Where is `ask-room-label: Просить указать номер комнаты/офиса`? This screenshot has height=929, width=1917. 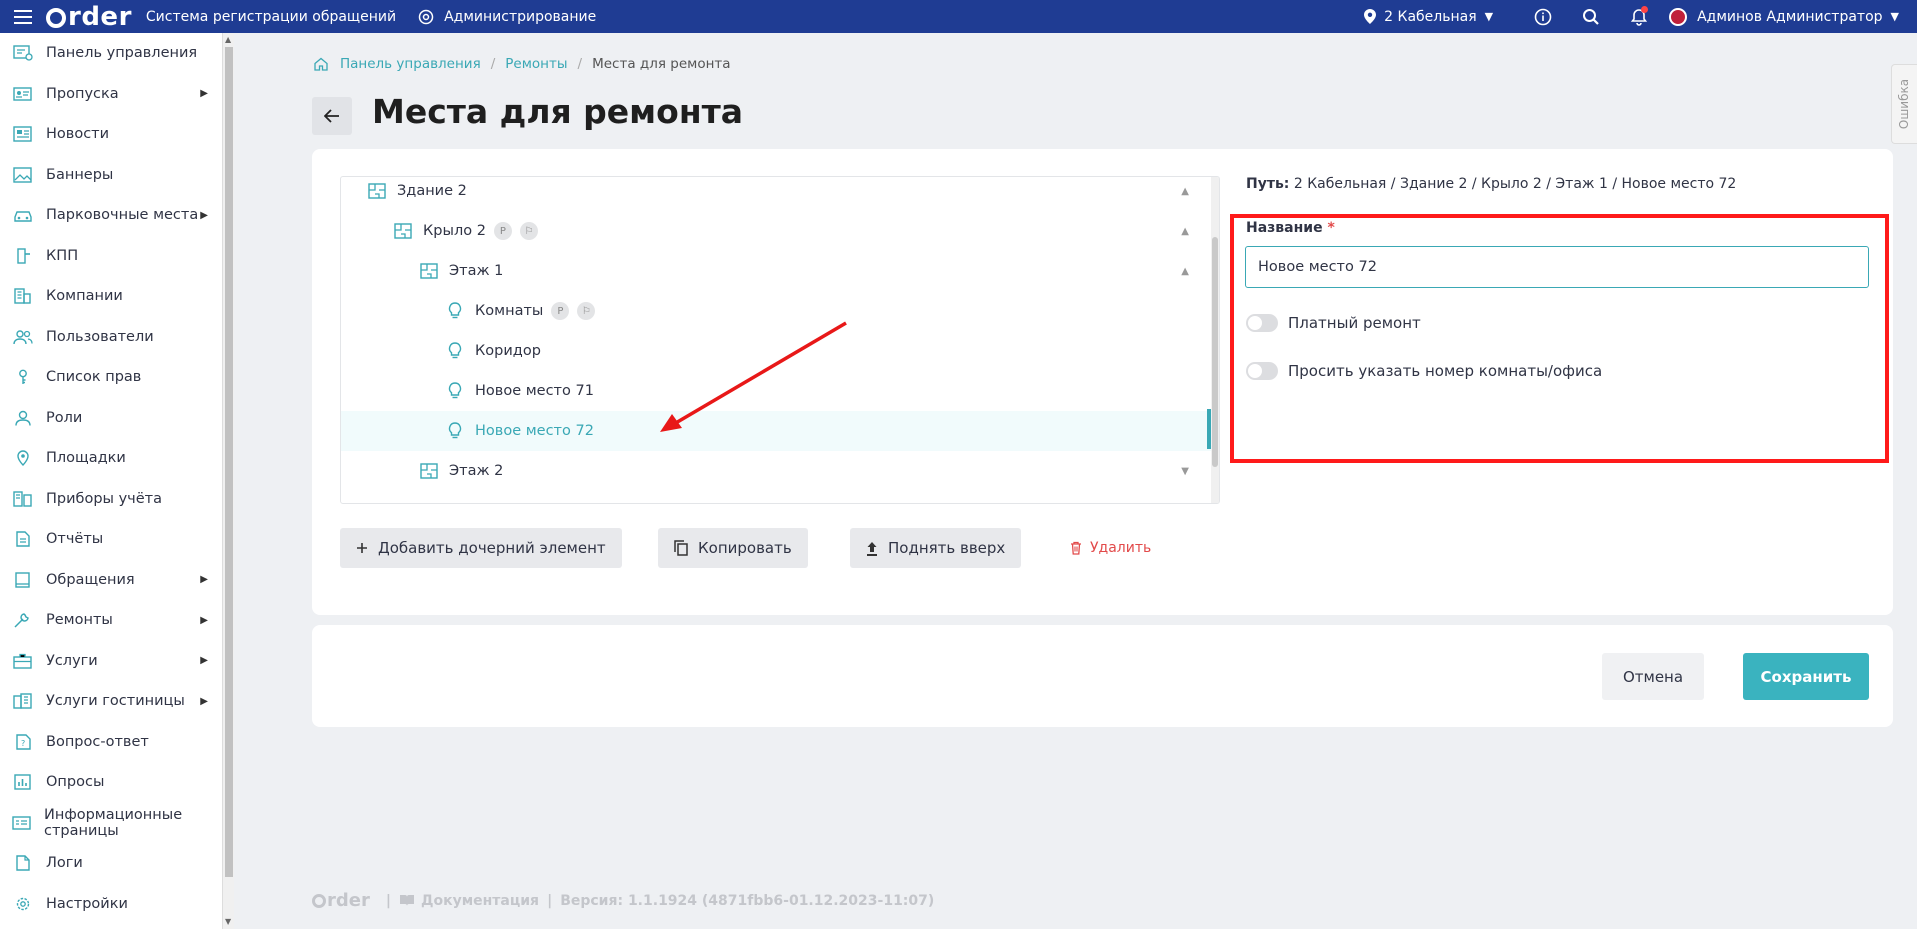 ask-room-label: Просить указать номер комнаты/офиса is located at coordinates (1445, 371).